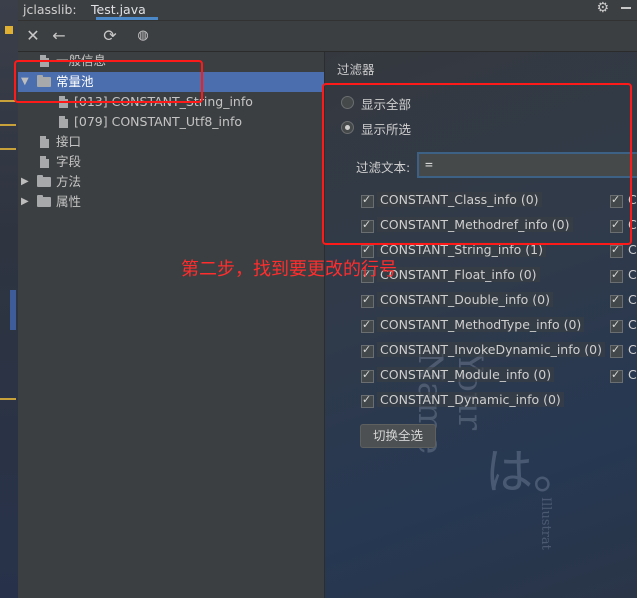 Image resolution: width=637 pixels, height=598 pixels. Describe the element at coordinates (481, 324) in the screenshot. I see `checkbox-label: CONSTANT_MethodType_info (0)` at that location.